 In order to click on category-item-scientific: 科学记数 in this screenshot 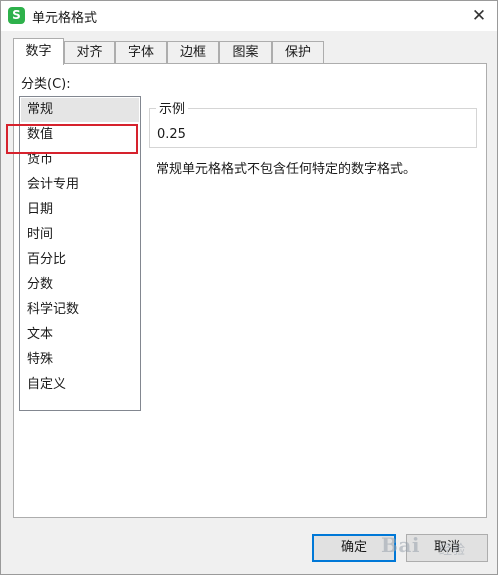, I will do `click(80, 310)`.